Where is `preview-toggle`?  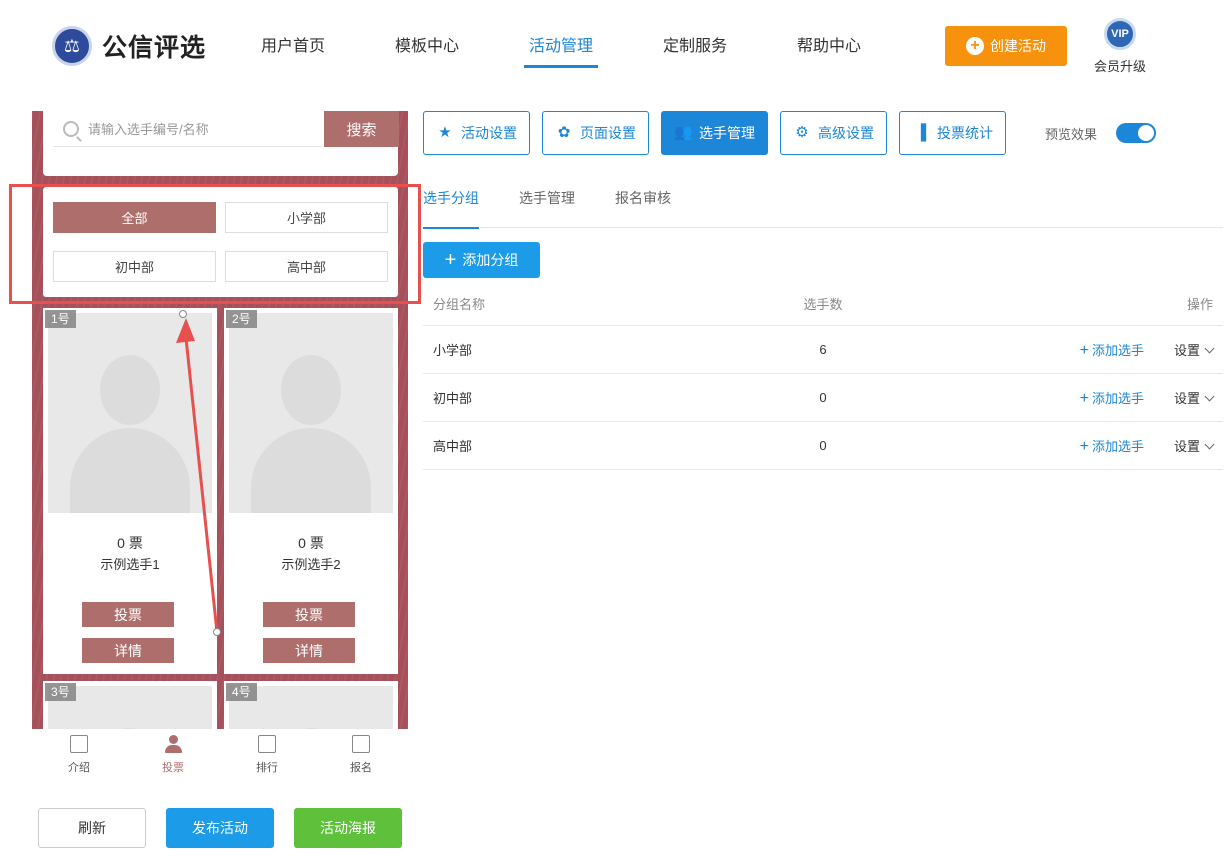 preview-toggle is located at coordinates (1136, 133).